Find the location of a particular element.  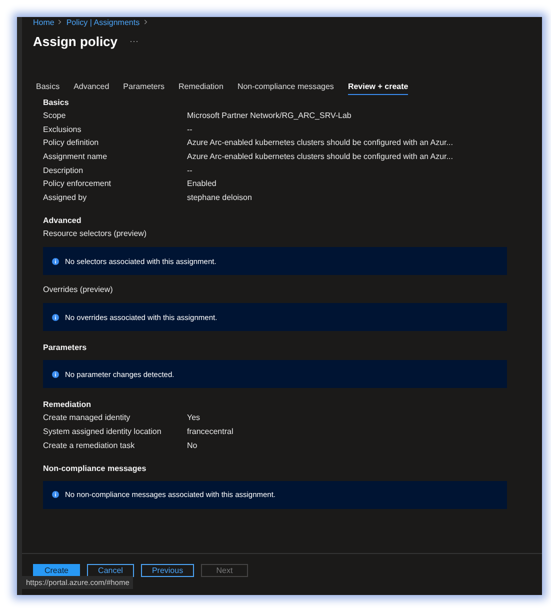

field-label: System assigned identity location is located at coordinates (102, 431).